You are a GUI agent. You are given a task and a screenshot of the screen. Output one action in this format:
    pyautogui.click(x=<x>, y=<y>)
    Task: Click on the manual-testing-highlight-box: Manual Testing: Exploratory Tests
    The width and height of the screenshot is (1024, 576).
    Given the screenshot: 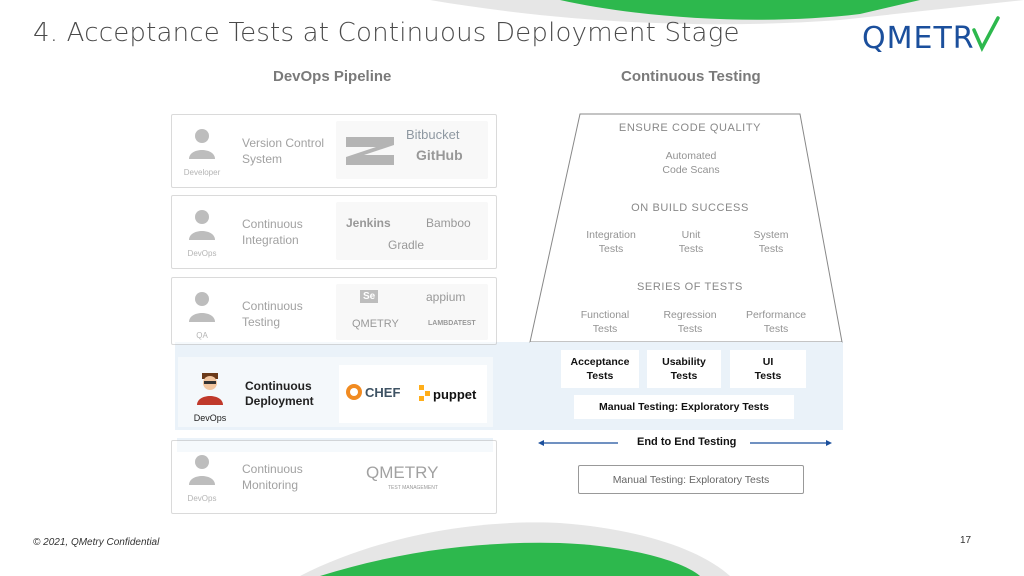 What is the action you would take?
    pyautogui.click(x=684, y=407)
    